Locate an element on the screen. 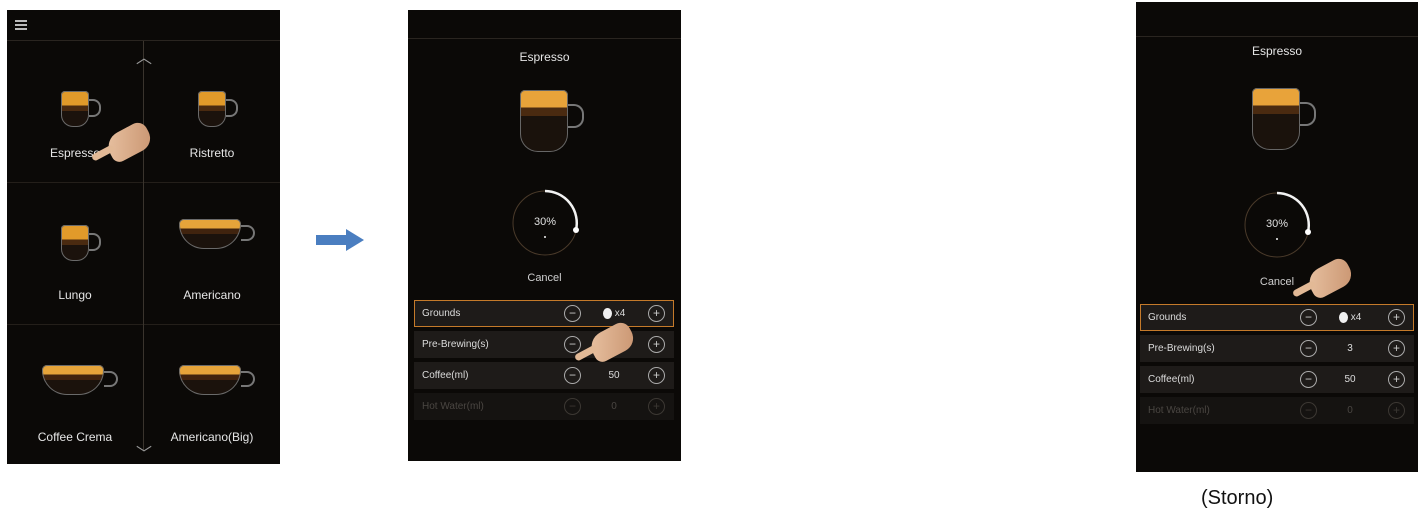 The image size is (1427, 513). drink-tile-coffee-crema: Coffee Crema is located at coordinates (75, 394).